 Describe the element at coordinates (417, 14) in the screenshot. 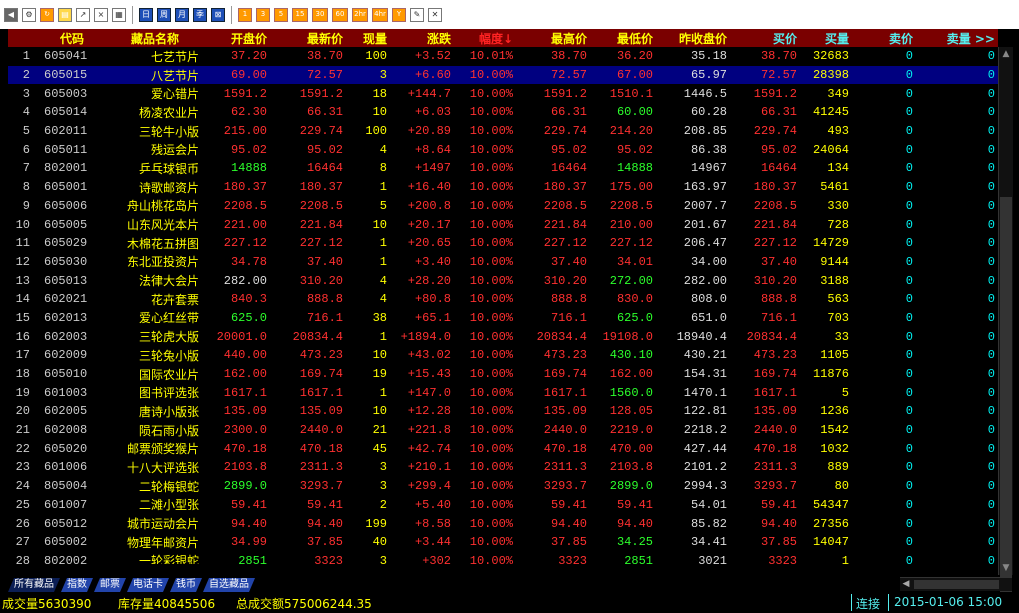

I see `draw-icon: ✎` at that location.